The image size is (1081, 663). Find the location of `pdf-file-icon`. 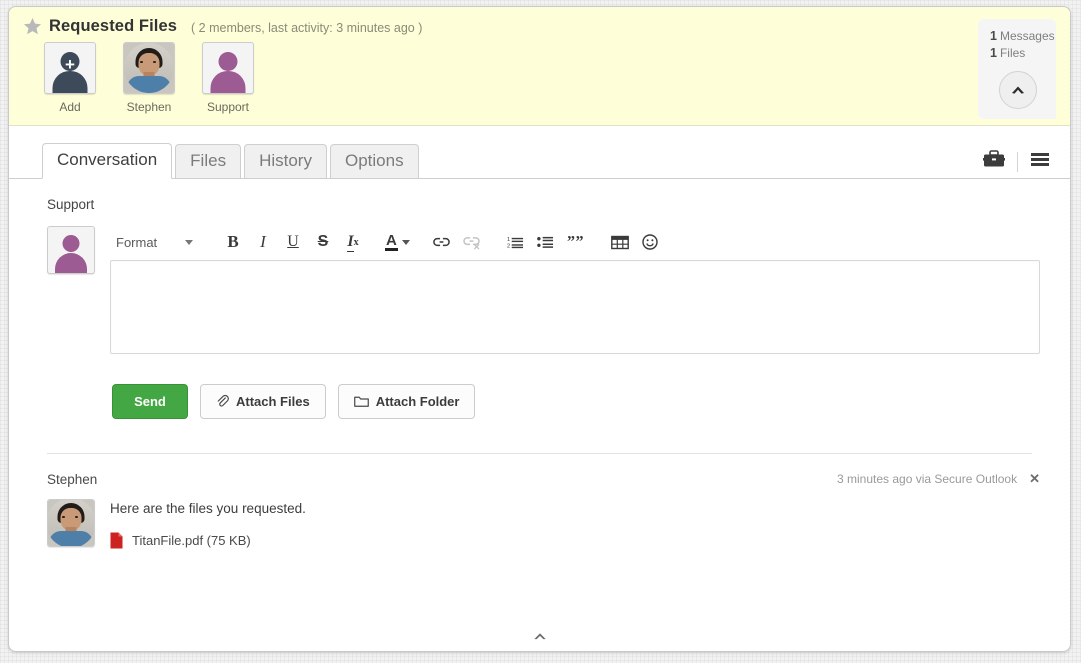

pdf-file-icon is located at coordinates (116, 540).